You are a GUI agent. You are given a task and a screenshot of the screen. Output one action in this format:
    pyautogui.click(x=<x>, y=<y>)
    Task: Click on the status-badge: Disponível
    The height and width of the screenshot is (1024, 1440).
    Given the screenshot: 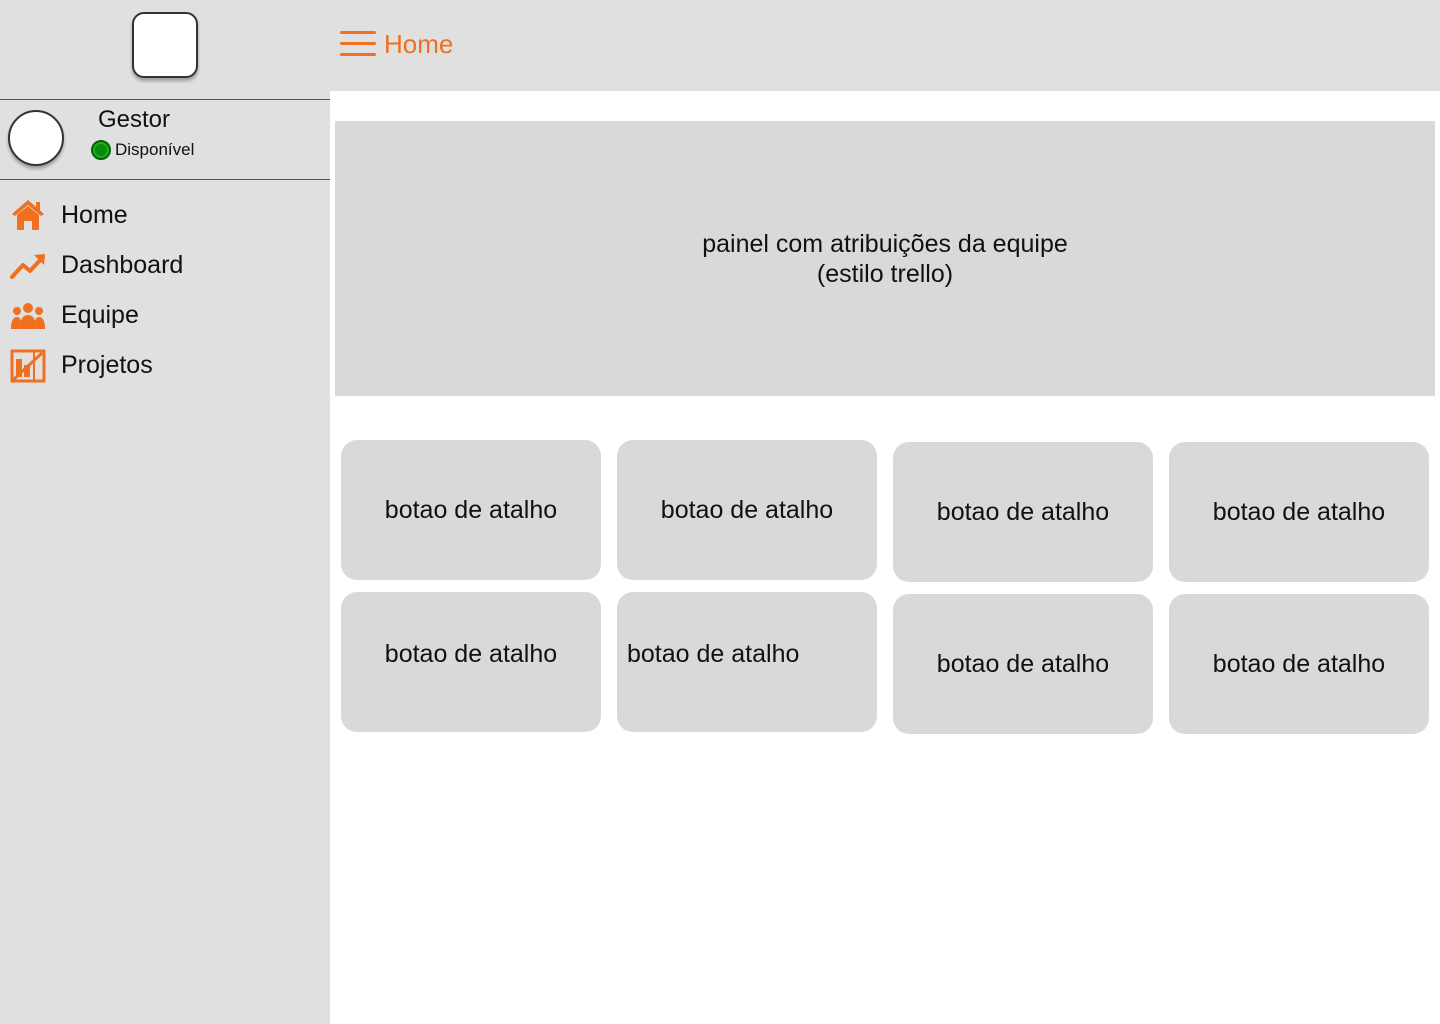 What is the action you would take?
    pyautogui.click(x=142, y=150)
    